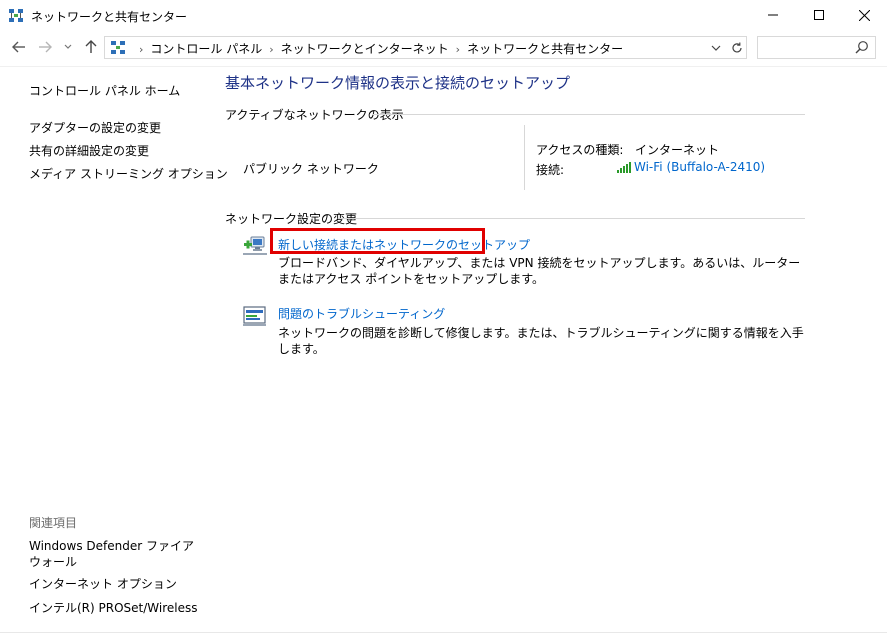 This screenshot has height=634, width=887. I want to click on access-type-value: インターネット, so click(677, 150).